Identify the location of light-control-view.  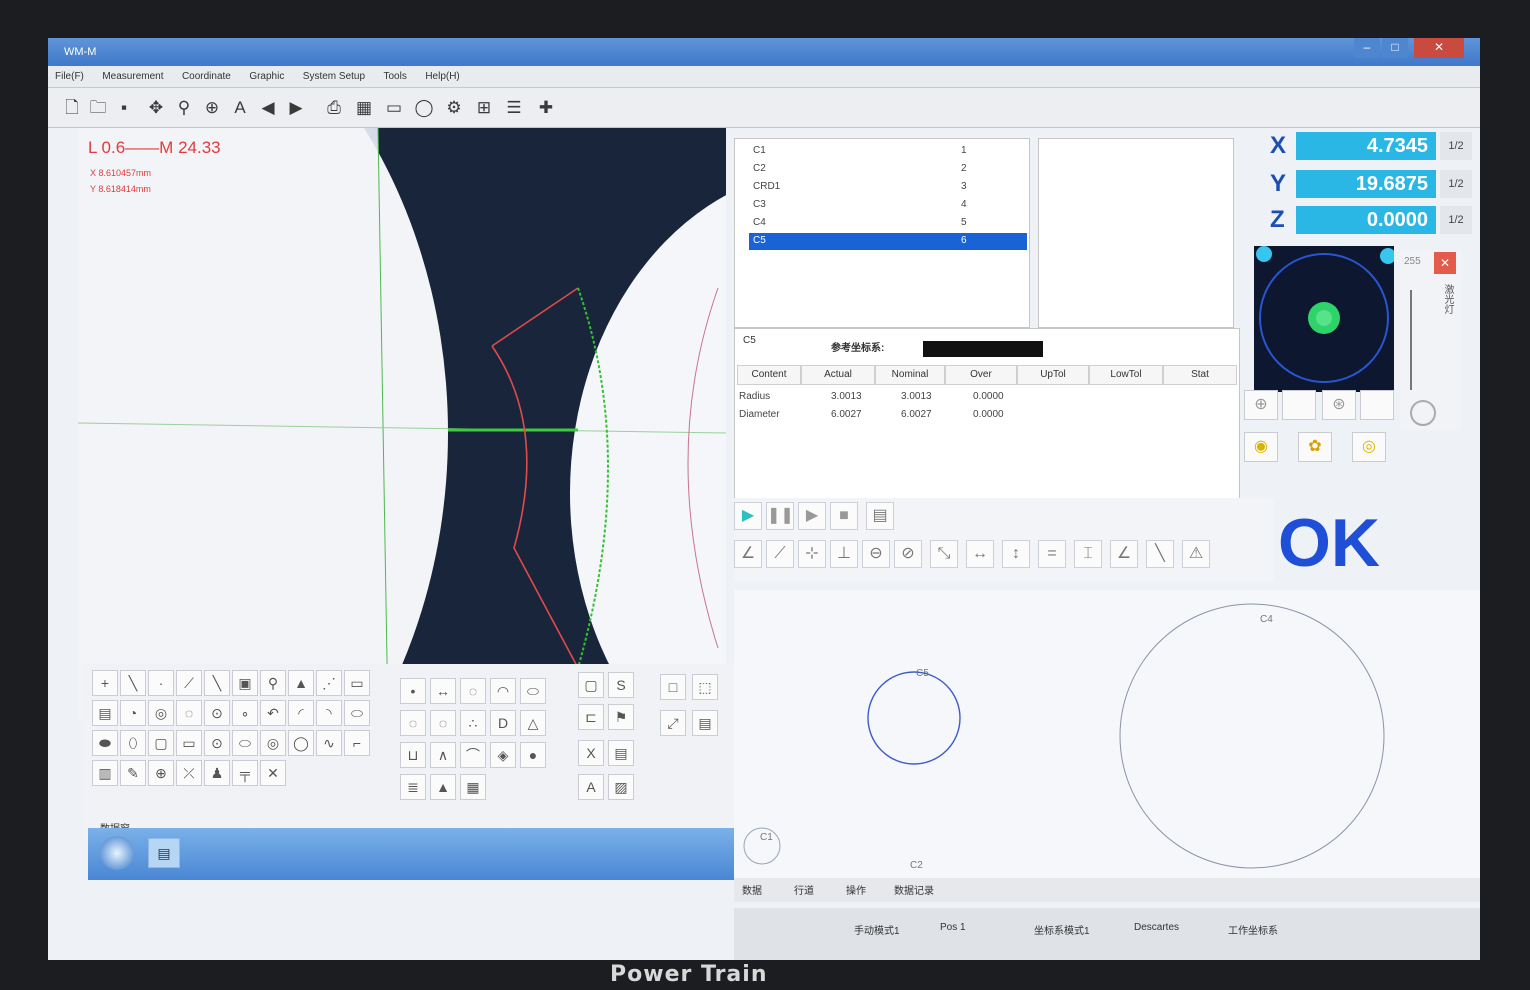
(1325, 319).